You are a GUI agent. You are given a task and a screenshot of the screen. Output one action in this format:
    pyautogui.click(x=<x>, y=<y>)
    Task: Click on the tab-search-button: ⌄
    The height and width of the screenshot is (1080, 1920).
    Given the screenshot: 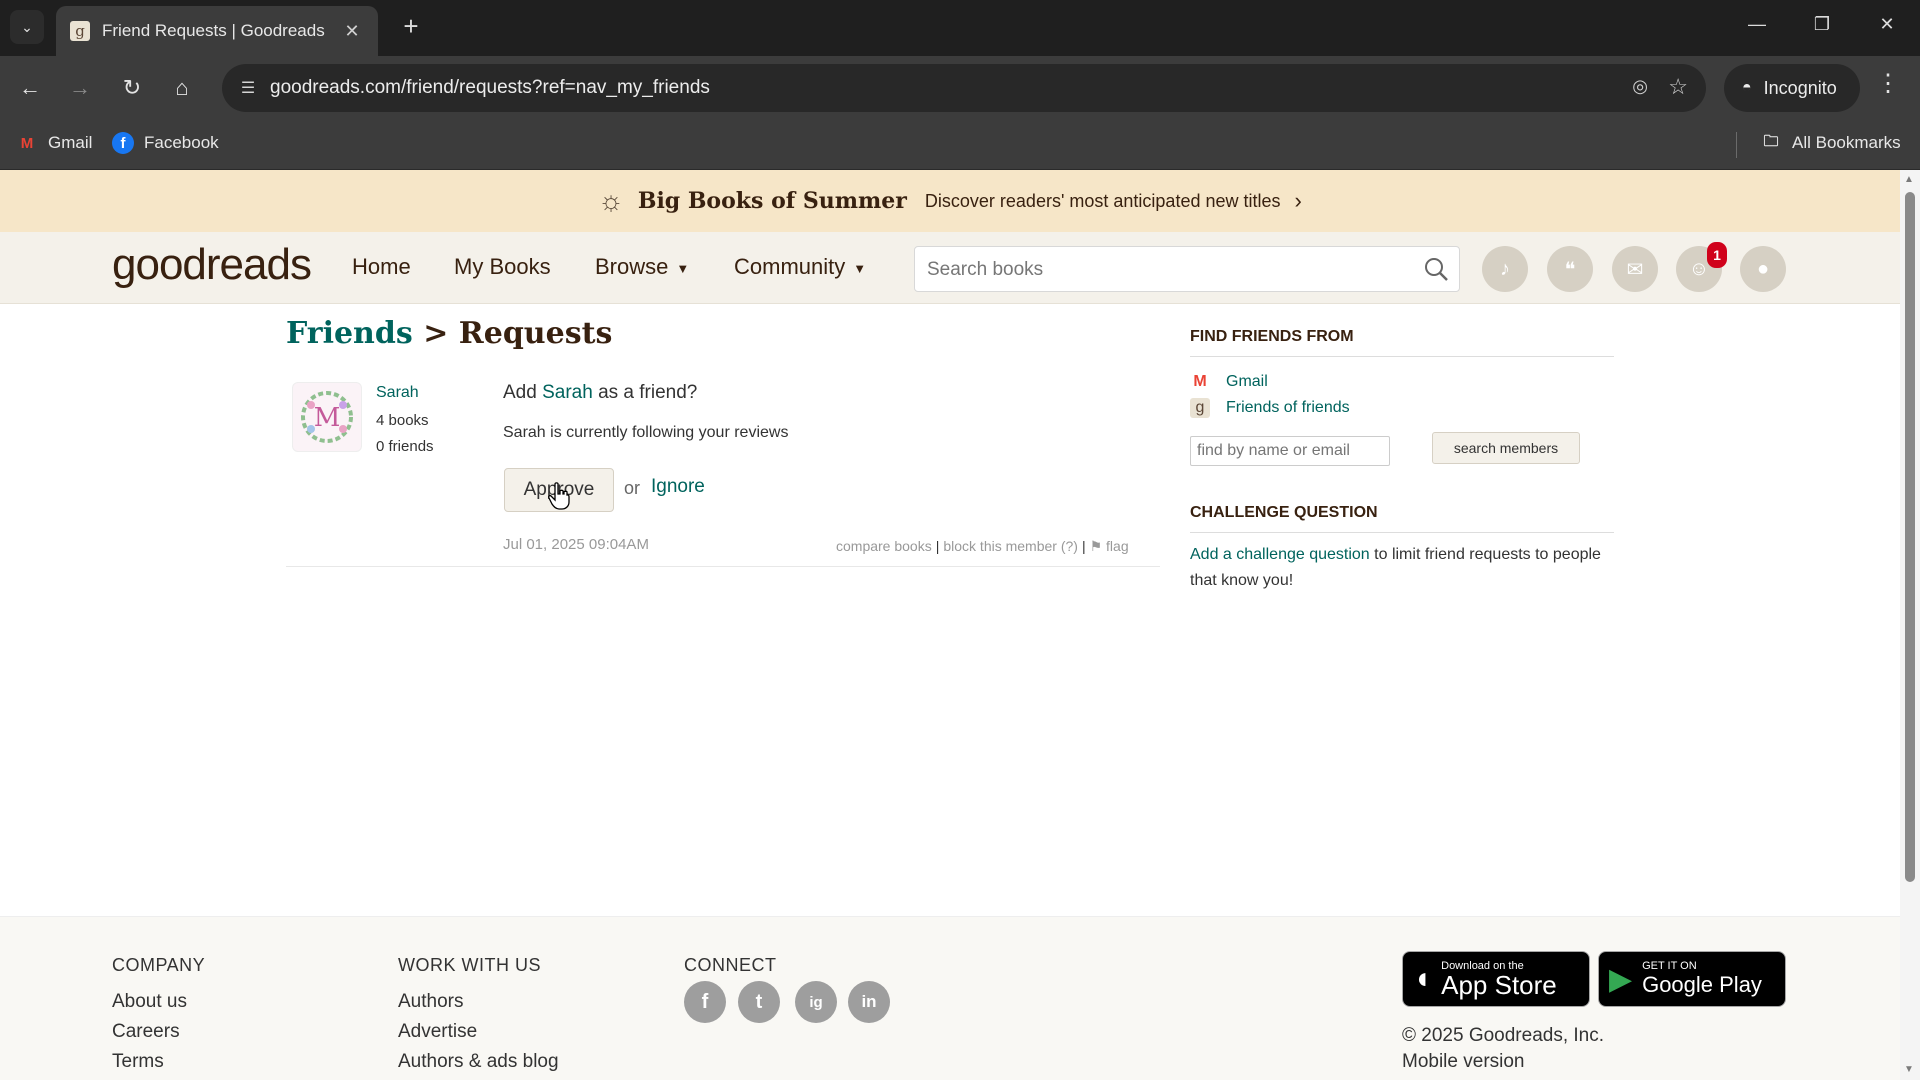 What is the action you would take?
    pyautogui.click(x=27, y=27)
    